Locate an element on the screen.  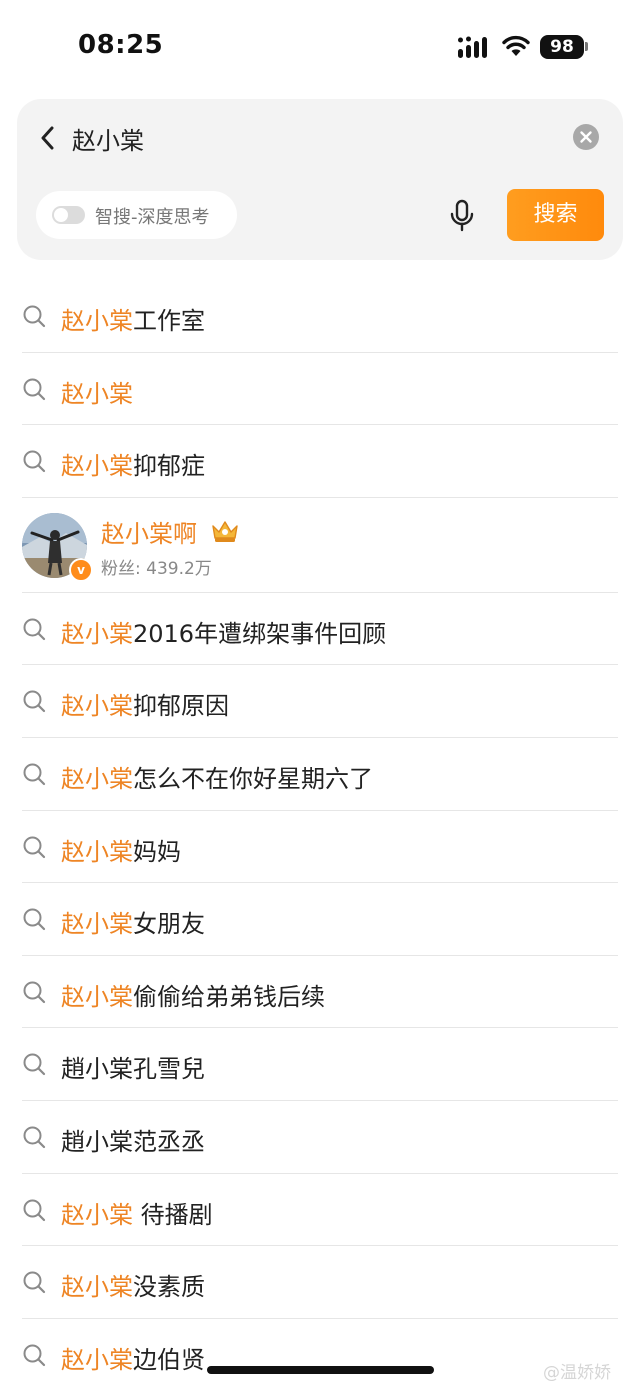
suggestion-item: 赵小棠 is located at coordinates (320, 389).